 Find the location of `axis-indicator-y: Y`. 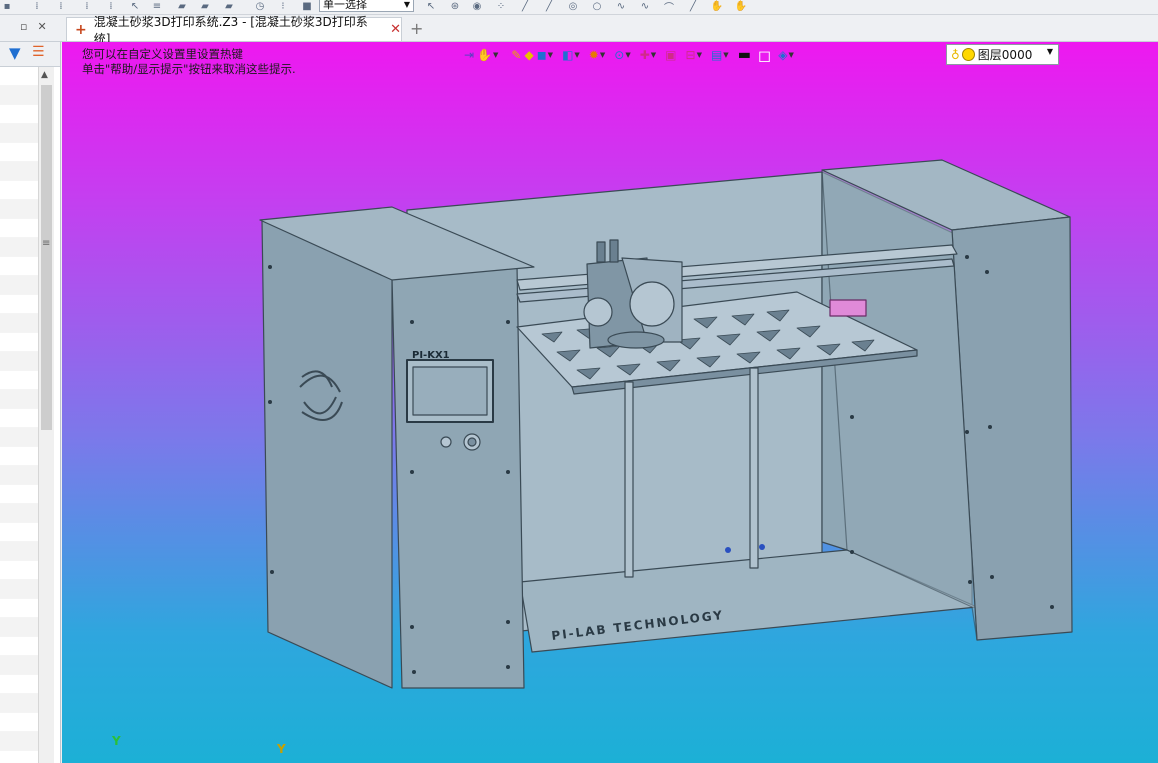

axis-indicator-y: Y is located at coordinates (116, 741).